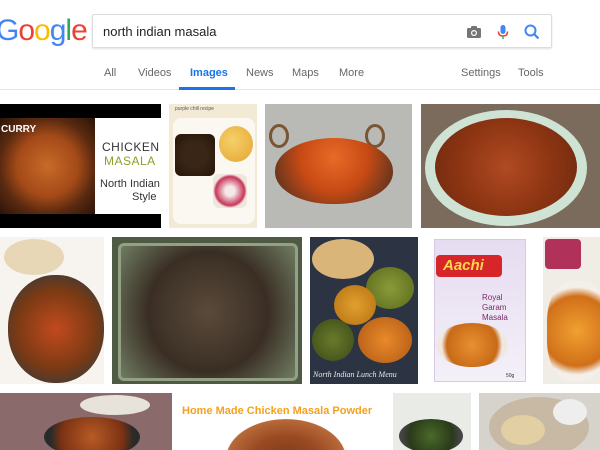 The width and height of the screenshot is (600, 450). I want to click on image-result-8: Aachi Royal Garam Masala 50g, so click(480, 310).